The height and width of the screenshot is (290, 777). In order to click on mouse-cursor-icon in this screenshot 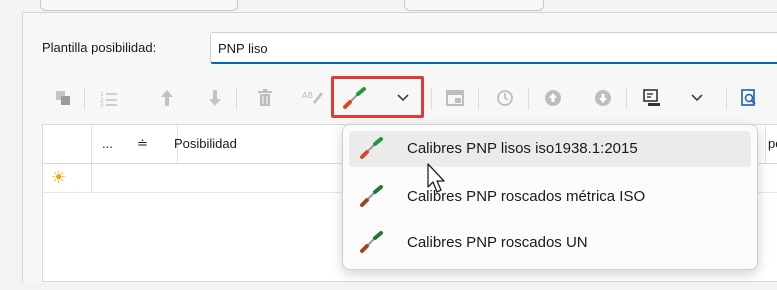, I will do `click(436, 178)`.